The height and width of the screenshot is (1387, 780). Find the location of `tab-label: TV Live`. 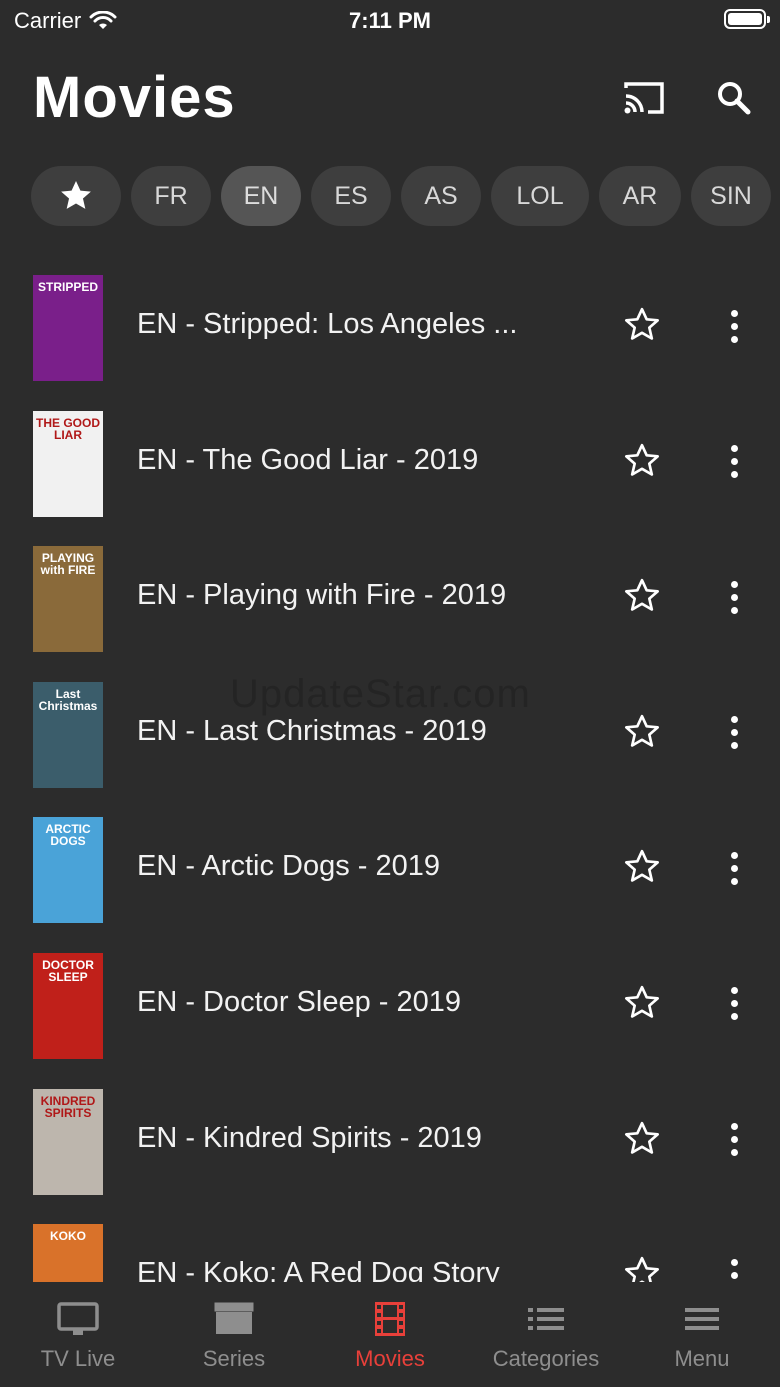

tab-label: TV Live is located at coordinates (78, 1358).